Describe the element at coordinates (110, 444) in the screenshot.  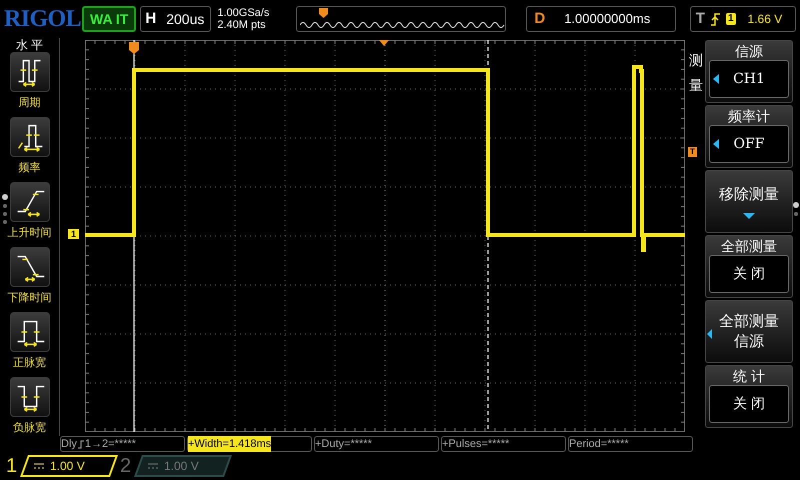
I see `measurement-reading: 1→2=*****` at that location.